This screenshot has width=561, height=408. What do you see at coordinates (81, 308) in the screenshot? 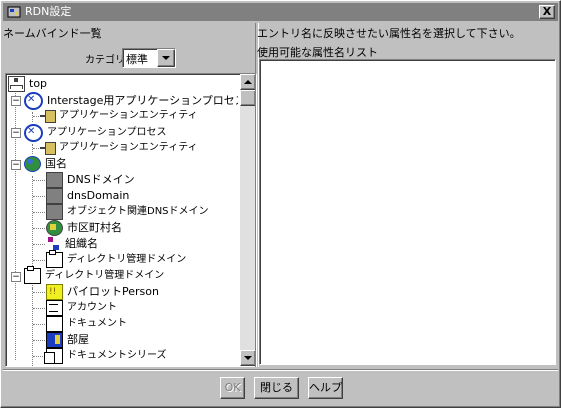
I see `tree-item: アカウント` at bounding box center [81, 308].